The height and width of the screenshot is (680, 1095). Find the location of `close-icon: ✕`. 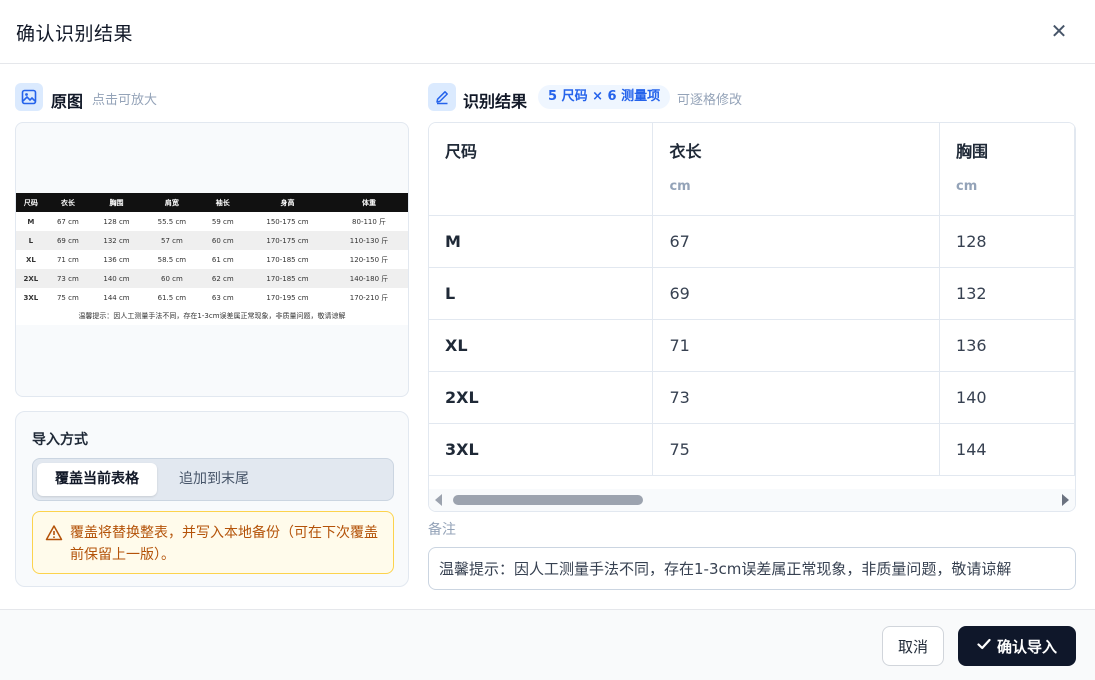

close-icon: ✕ is located at coordinates (1059, 31).